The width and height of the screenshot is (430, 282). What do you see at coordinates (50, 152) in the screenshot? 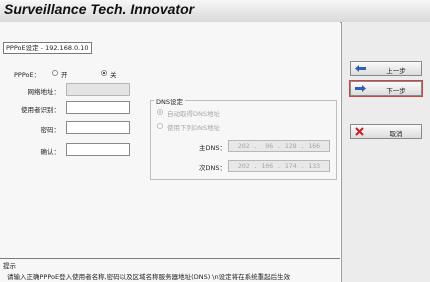
I see `confirm-password-label: 确认：` at bounding box center [50, 152].